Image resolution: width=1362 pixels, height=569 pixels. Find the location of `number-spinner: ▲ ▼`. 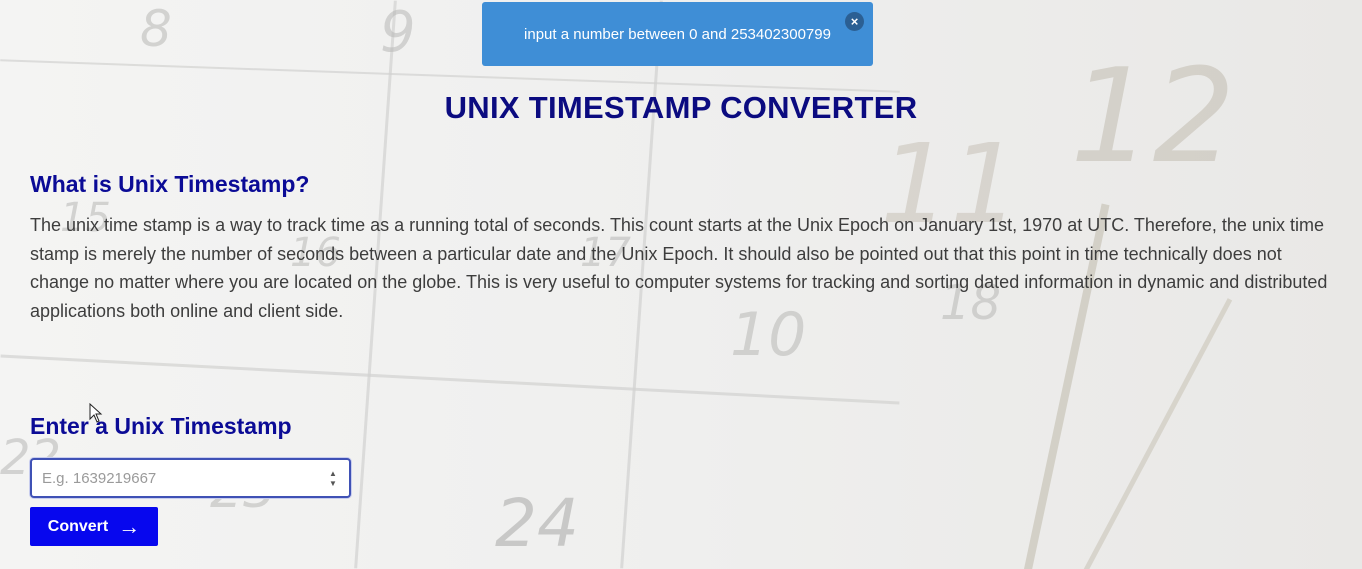

number-spinner: ▲ ▼ is located at coordinates (333, 479).